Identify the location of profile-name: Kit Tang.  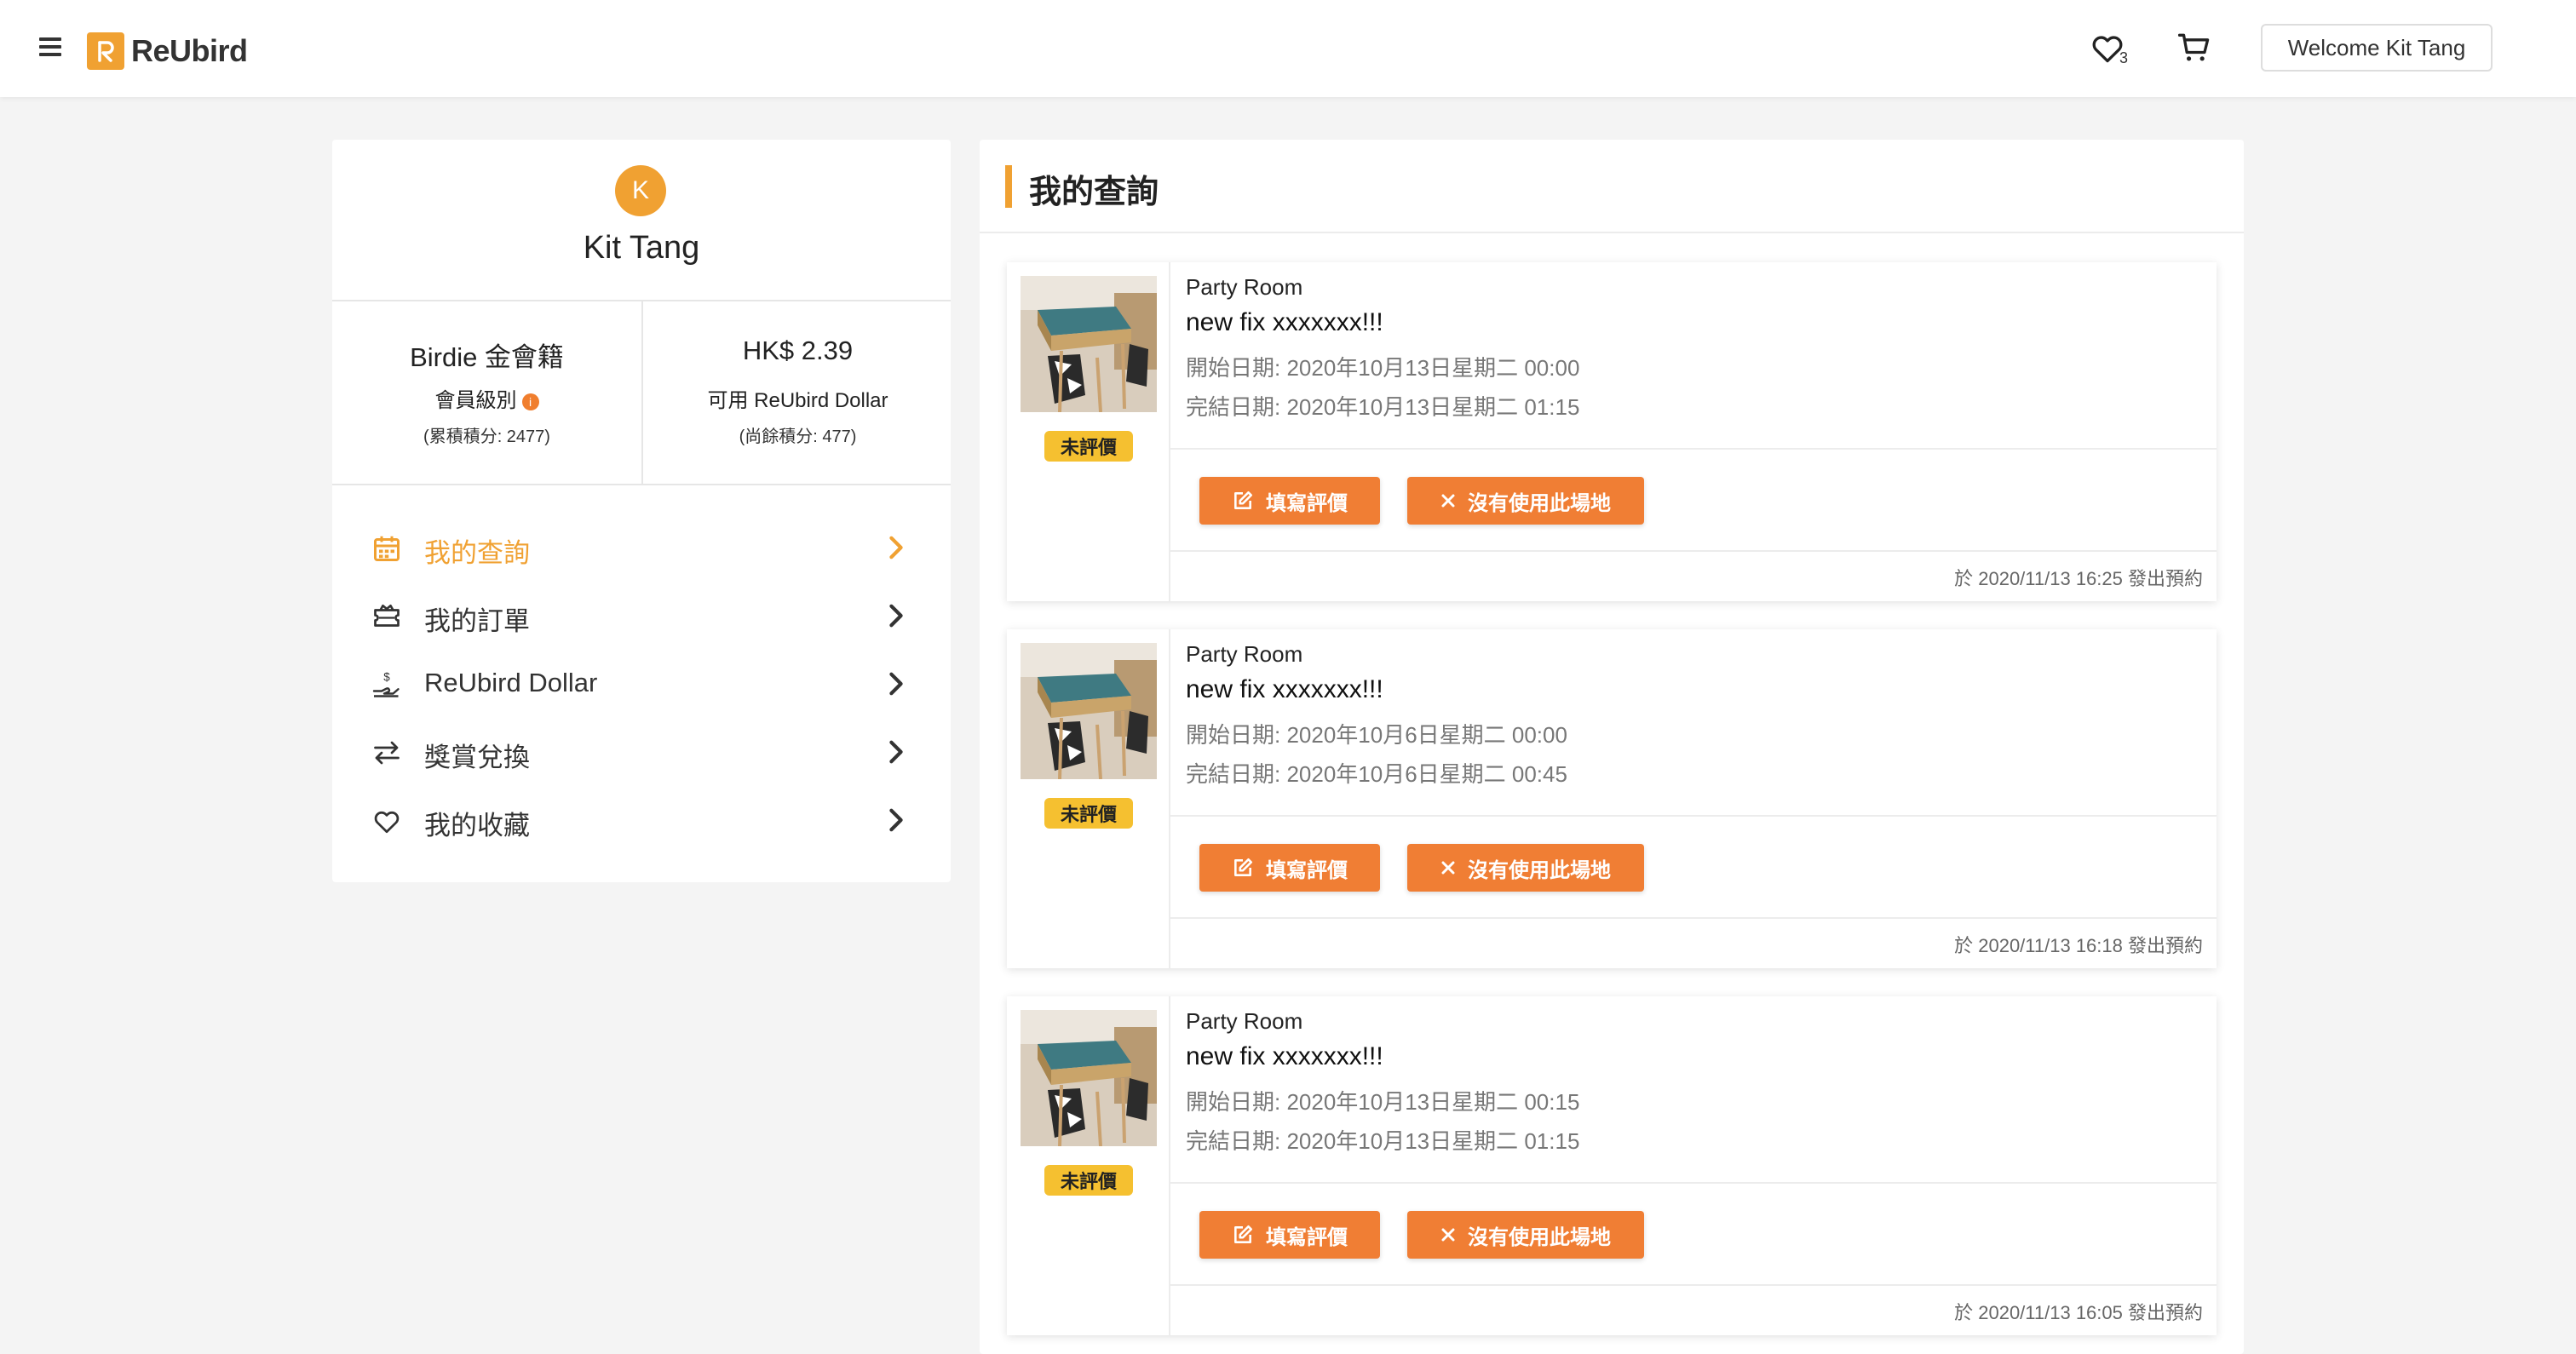
(641, 248).